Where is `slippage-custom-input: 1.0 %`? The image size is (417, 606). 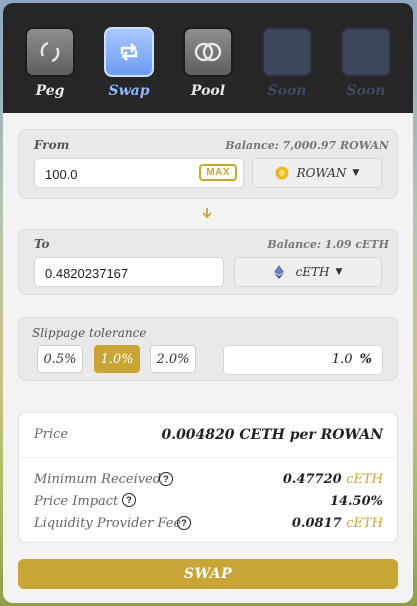 slippage-custom-input: 1.0 % is located at coordinates (303, 360).